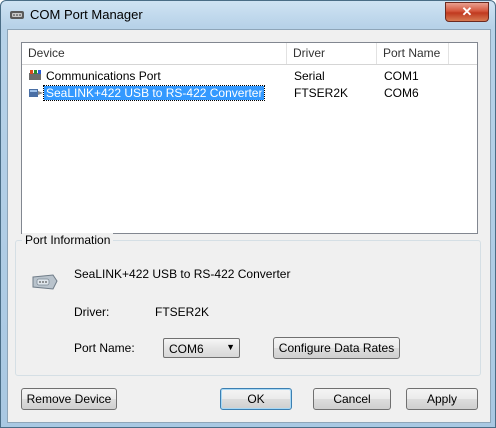 The width and height of the screenshot is (496, 428). Describe the element at coordinates (182, 274) in the screenshot. I see `selected-device-name: SeaLINK+422 USB to RS-422 Converter` at that location.